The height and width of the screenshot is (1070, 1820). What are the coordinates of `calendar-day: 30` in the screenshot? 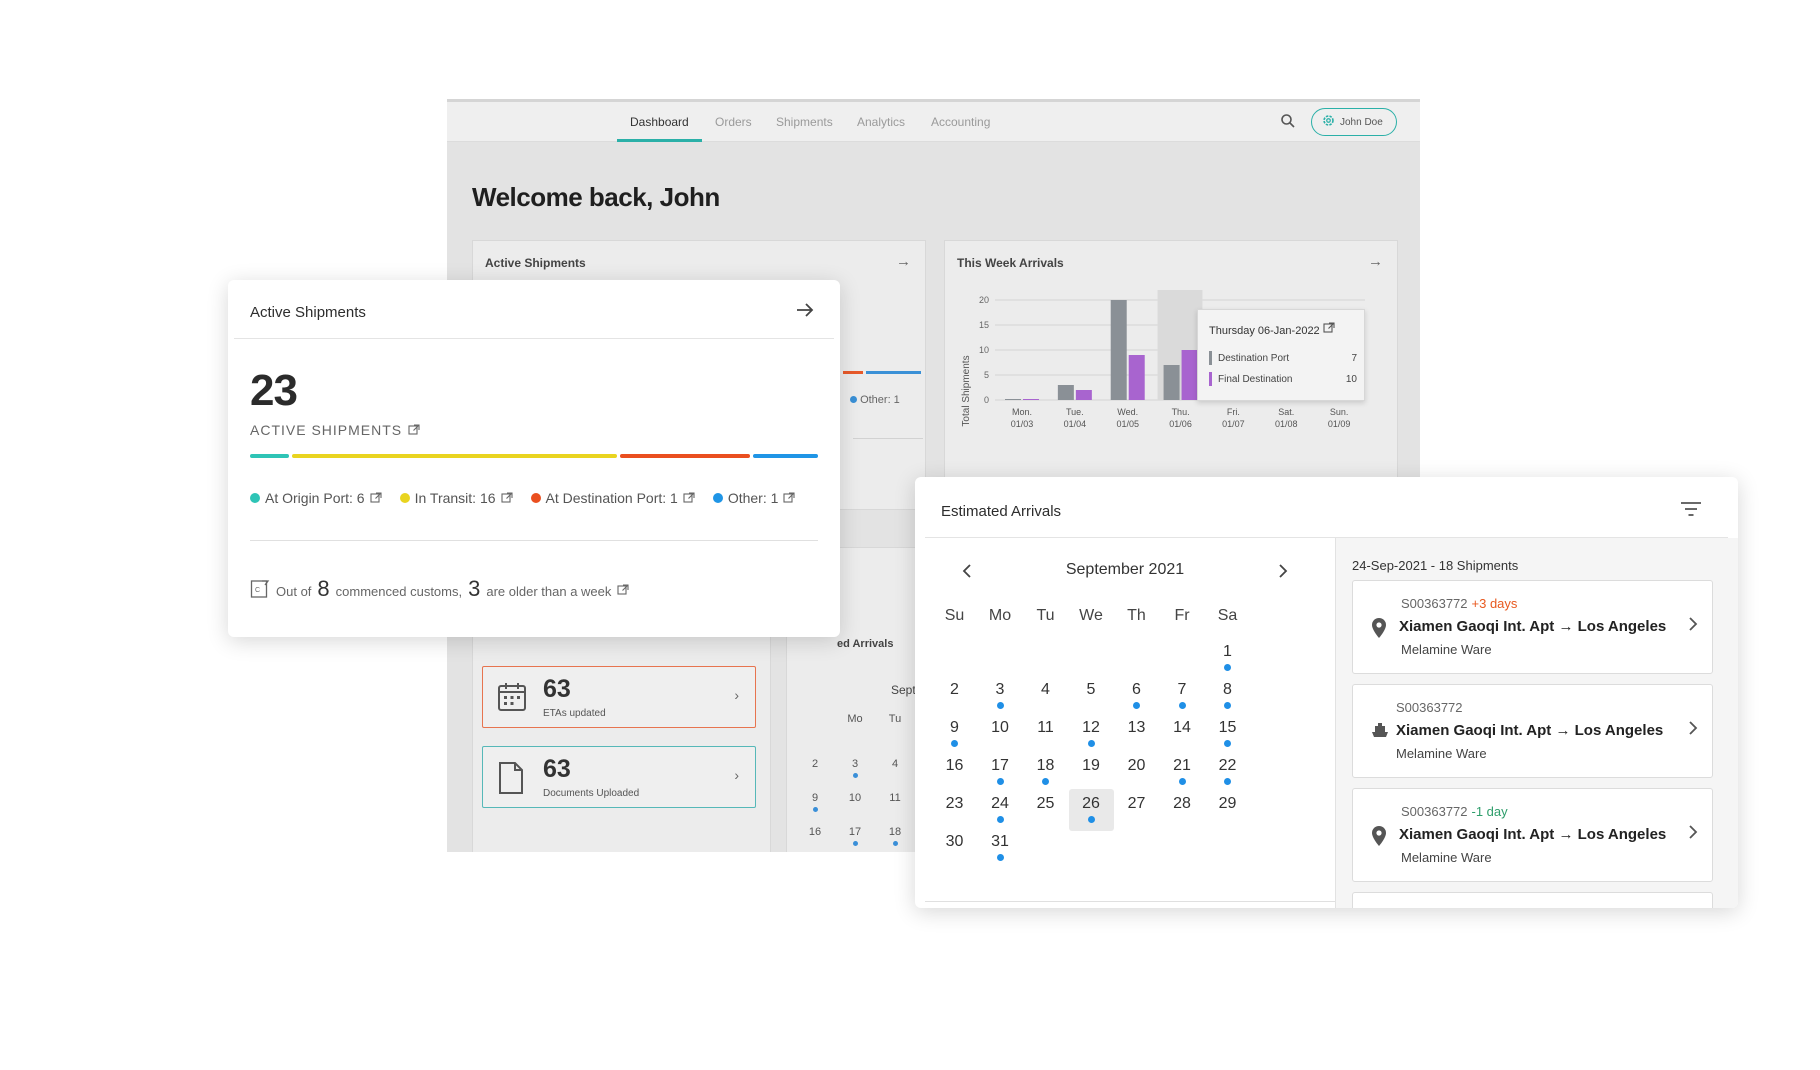 It's located at (954, 848).